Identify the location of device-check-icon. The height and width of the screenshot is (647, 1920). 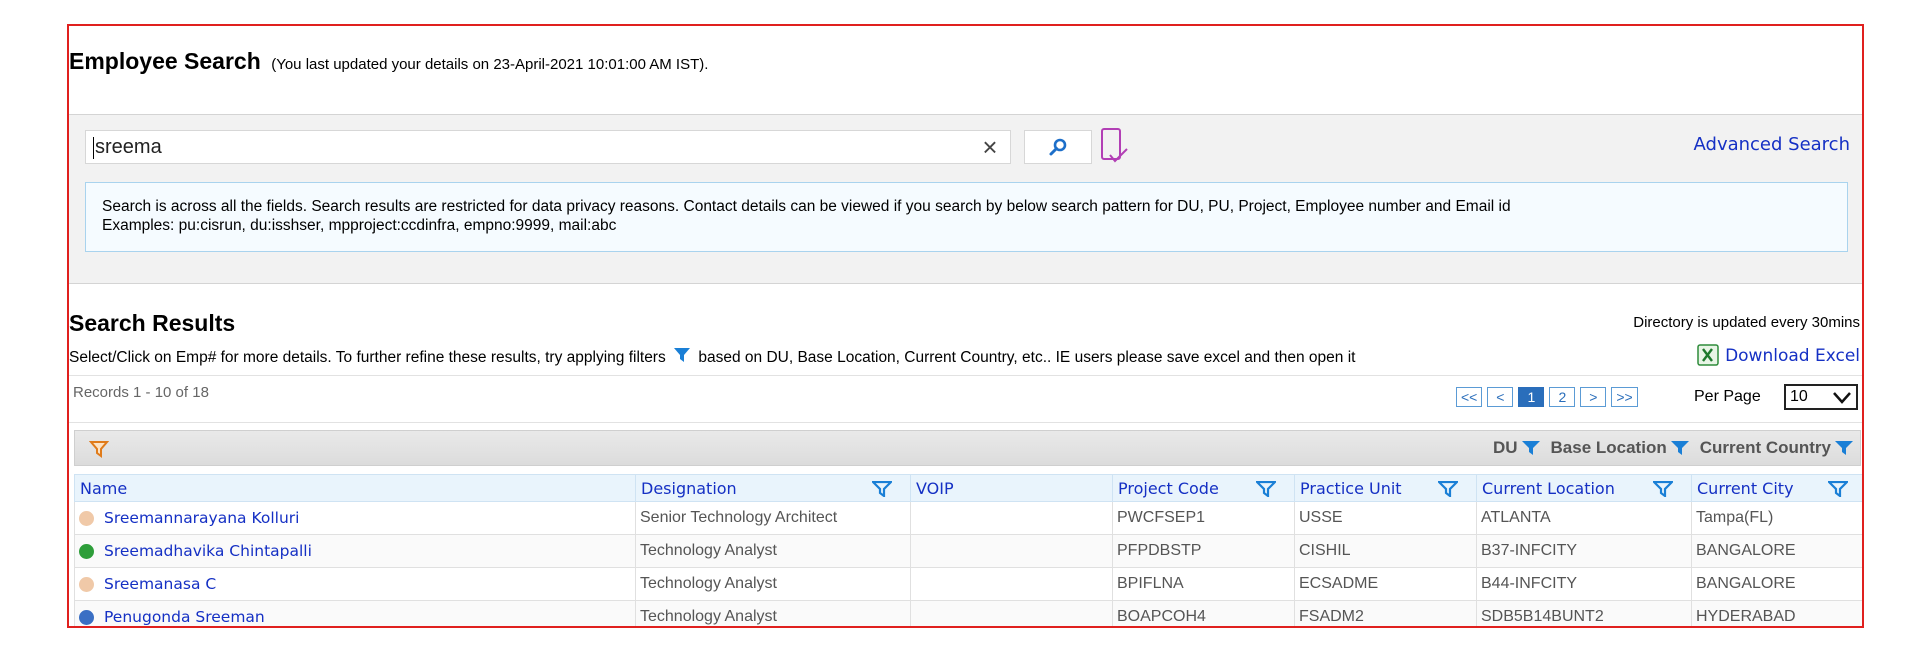
(1114, 145).